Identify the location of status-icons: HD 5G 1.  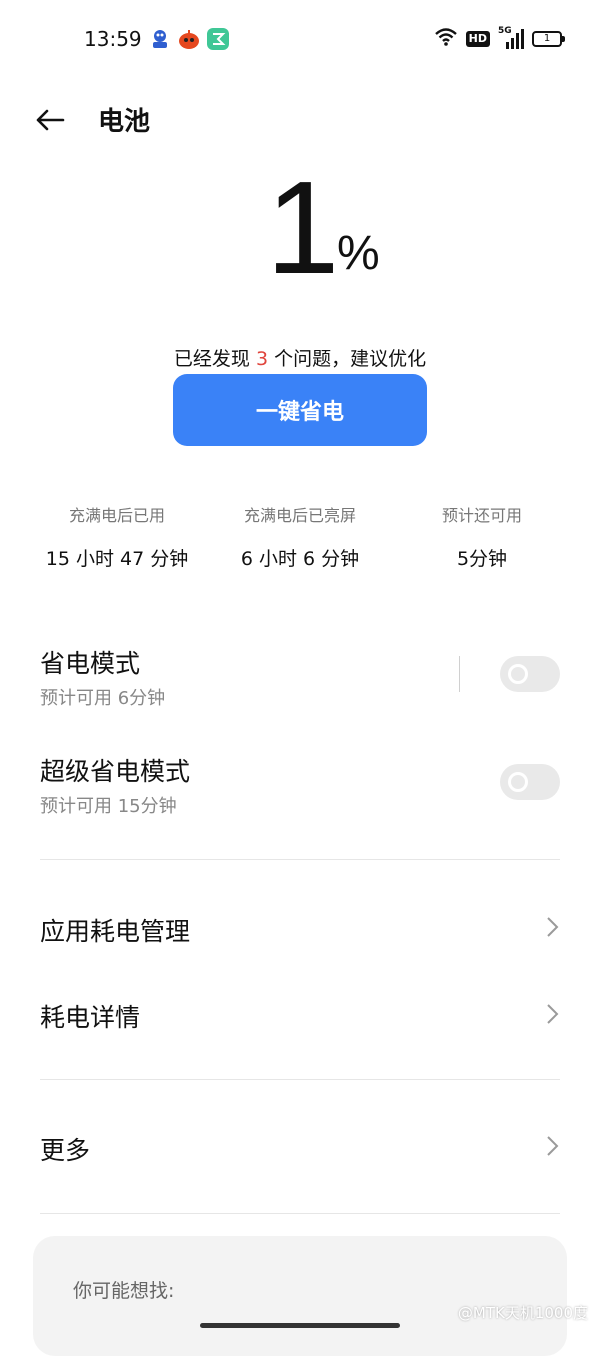
(499, 38).